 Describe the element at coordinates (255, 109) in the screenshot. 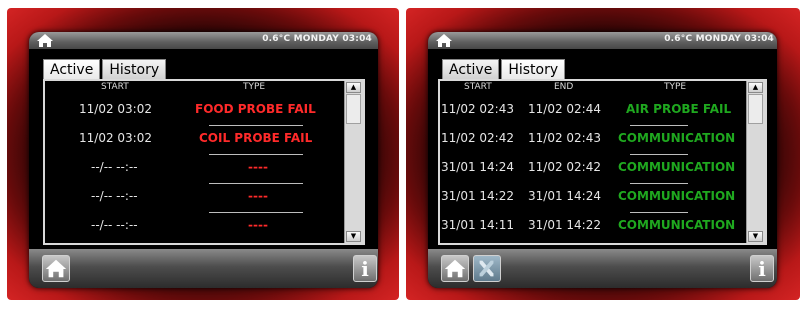

I see `alarm-type: FOOD PROBE FAIL` at that location.